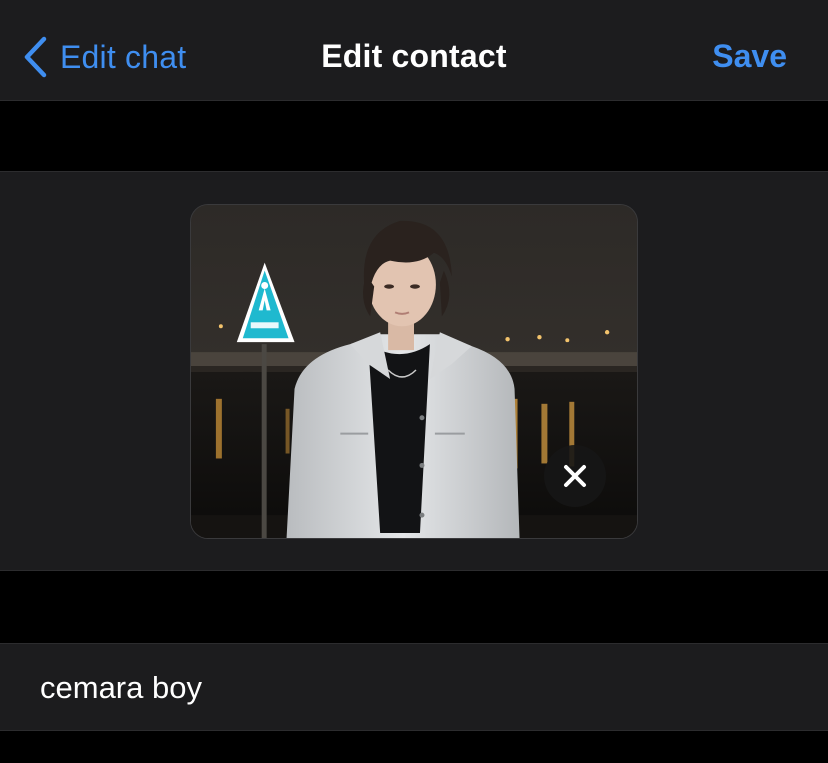 This screenshot has height=763, width=828. I want to click on contact-name-field, so click(420, 688).